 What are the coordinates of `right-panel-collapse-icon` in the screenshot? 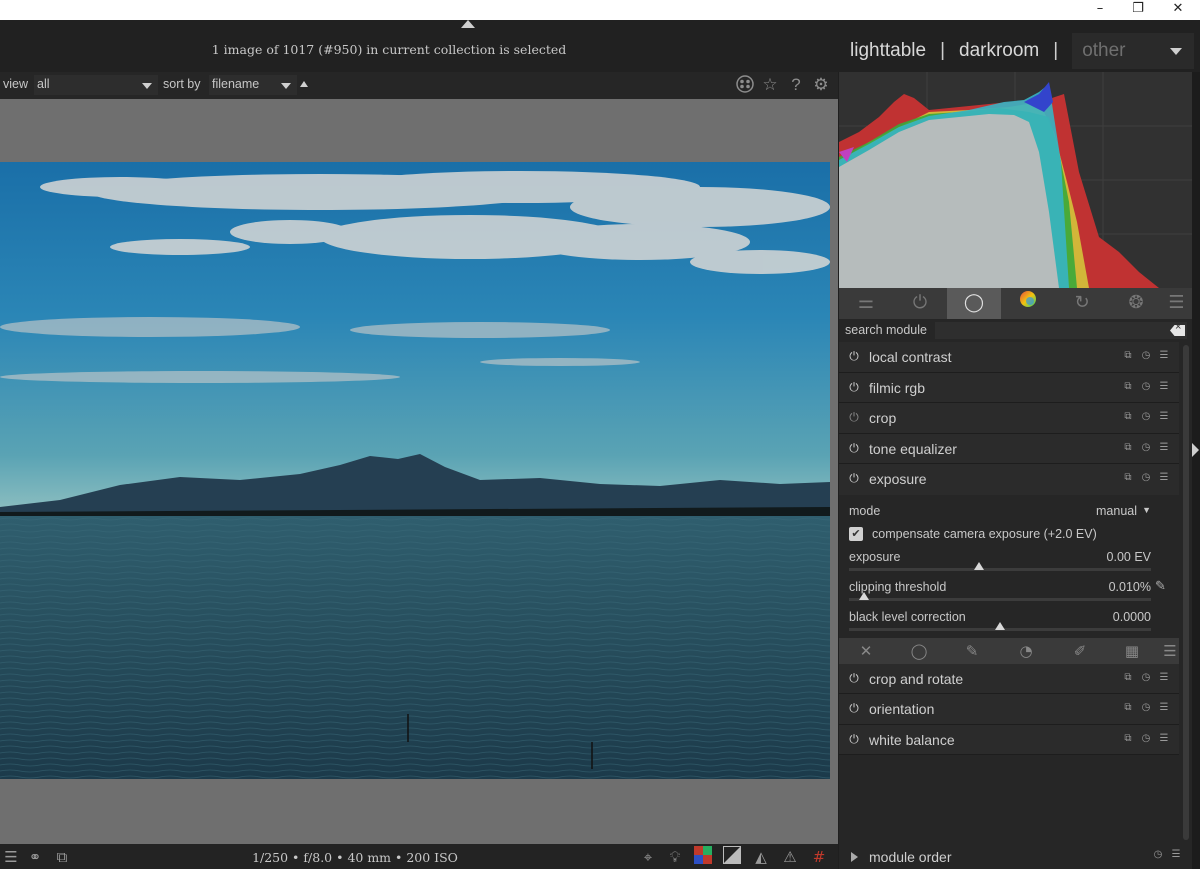 It's located at (1195, 450).